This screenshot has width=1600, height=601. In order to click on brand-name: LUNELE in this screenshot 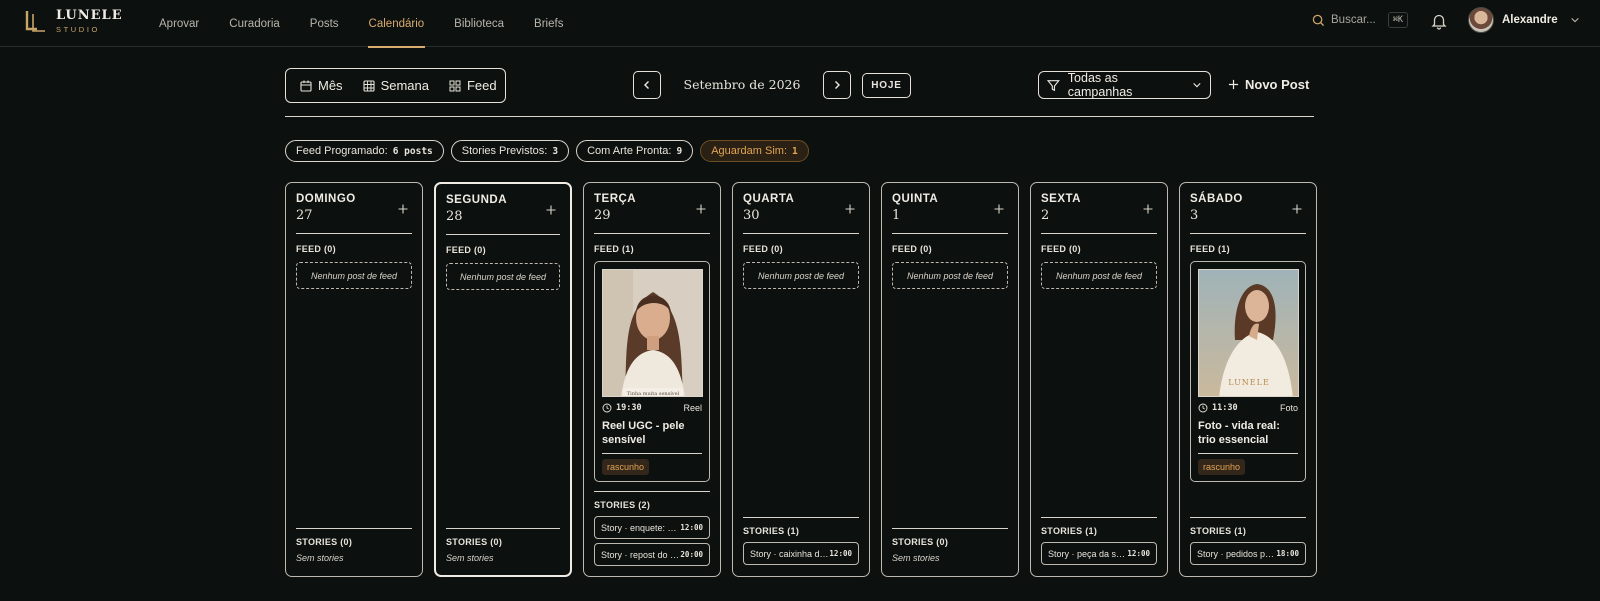, I will do `click(89, 15)`.